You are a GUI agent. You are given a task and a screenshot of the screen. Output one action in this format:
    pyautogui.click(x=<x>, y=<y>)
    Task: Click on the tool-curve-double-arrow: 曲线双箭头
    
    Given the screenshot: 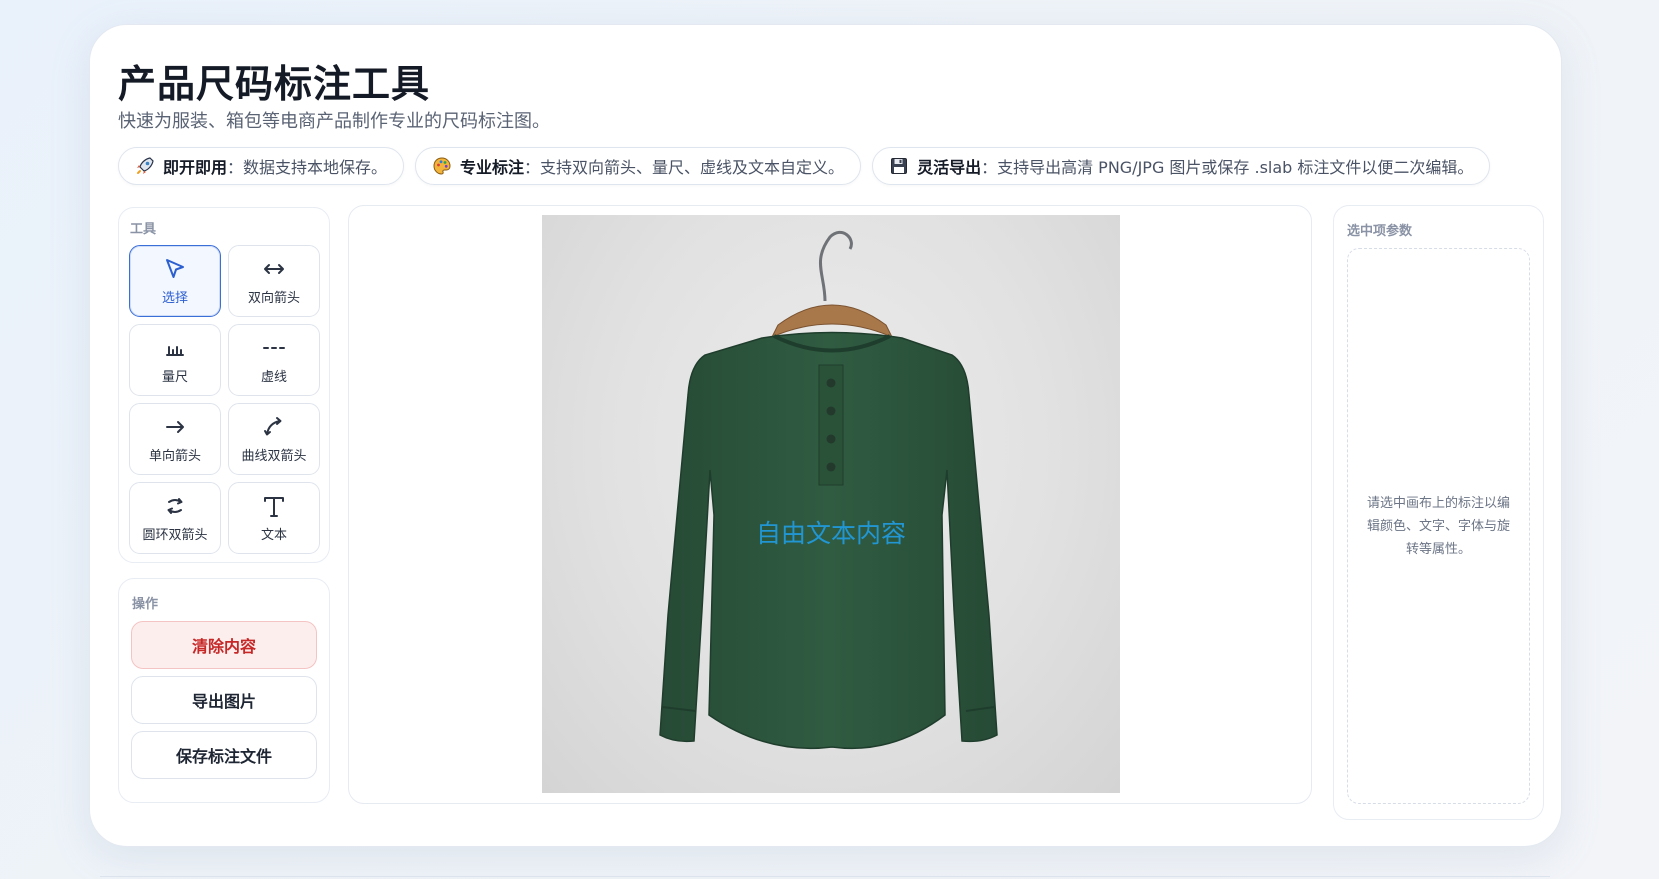 What is the action you would take?
    pyautogui.click(x=274, y=439)
    